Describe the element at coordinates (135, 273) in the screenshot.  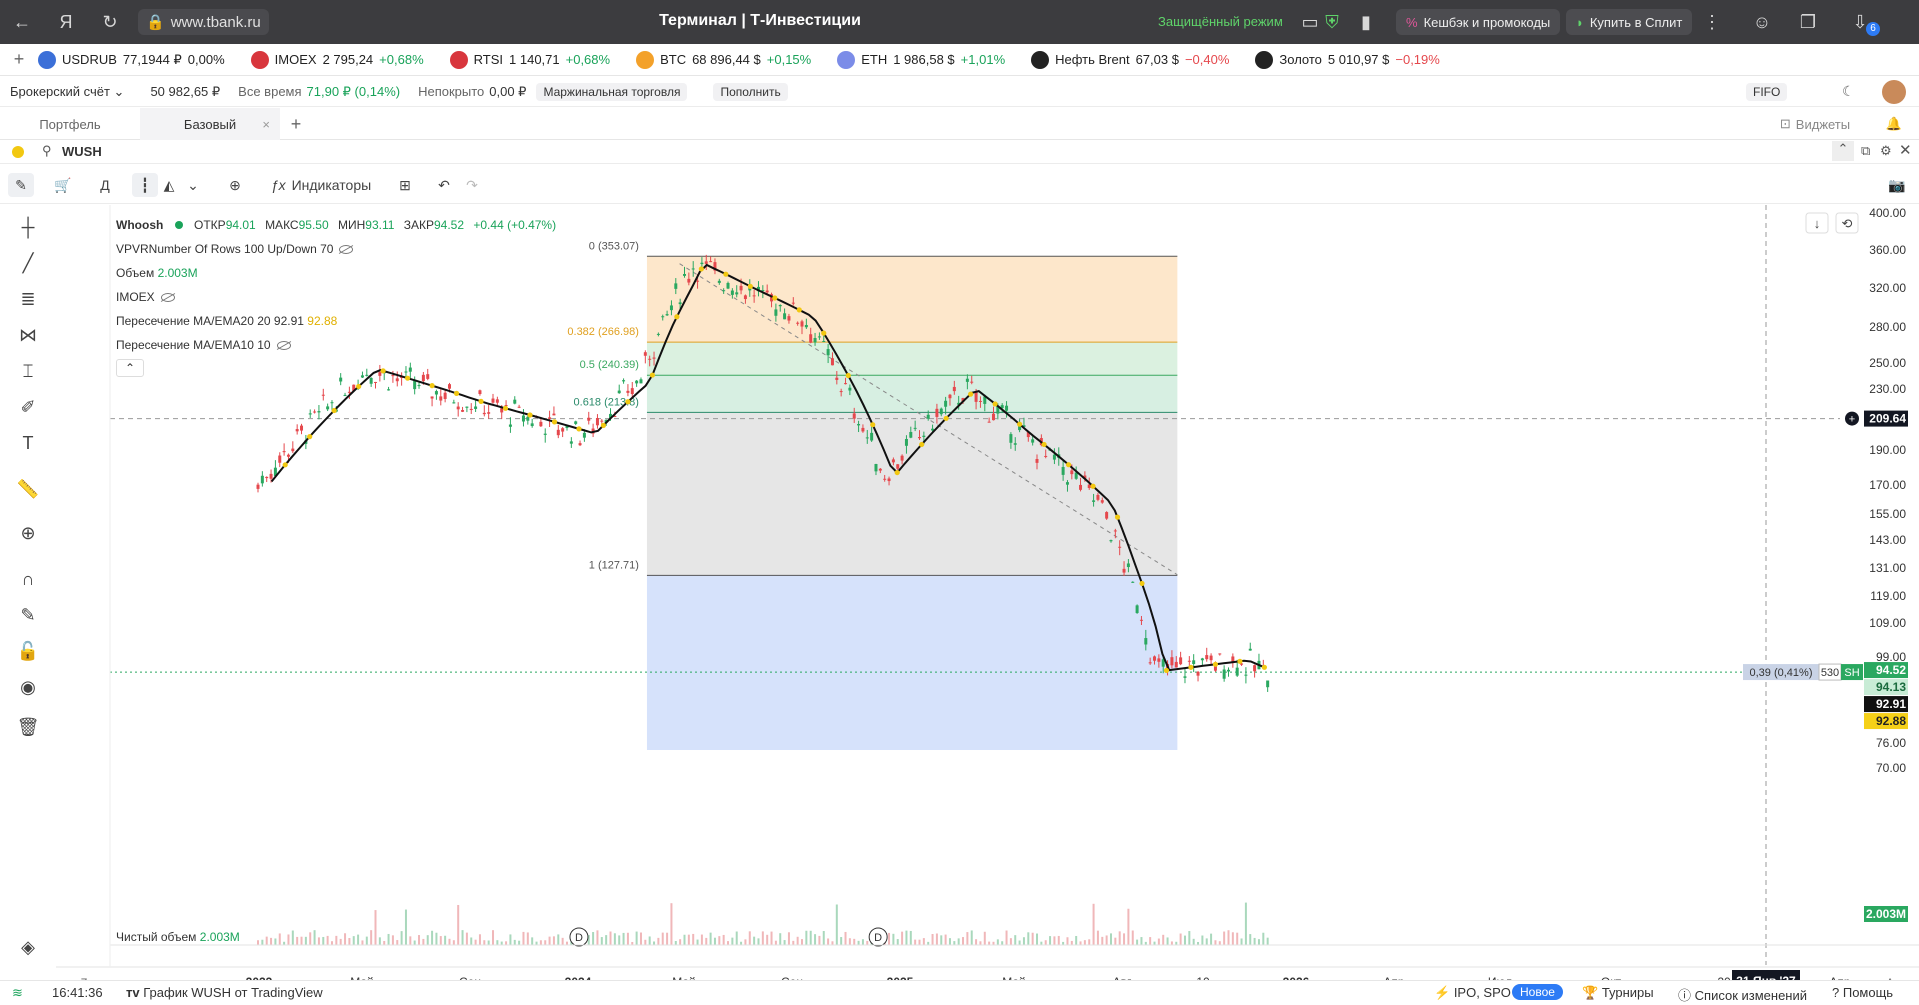
I see `volume-label: Объем` at that location.